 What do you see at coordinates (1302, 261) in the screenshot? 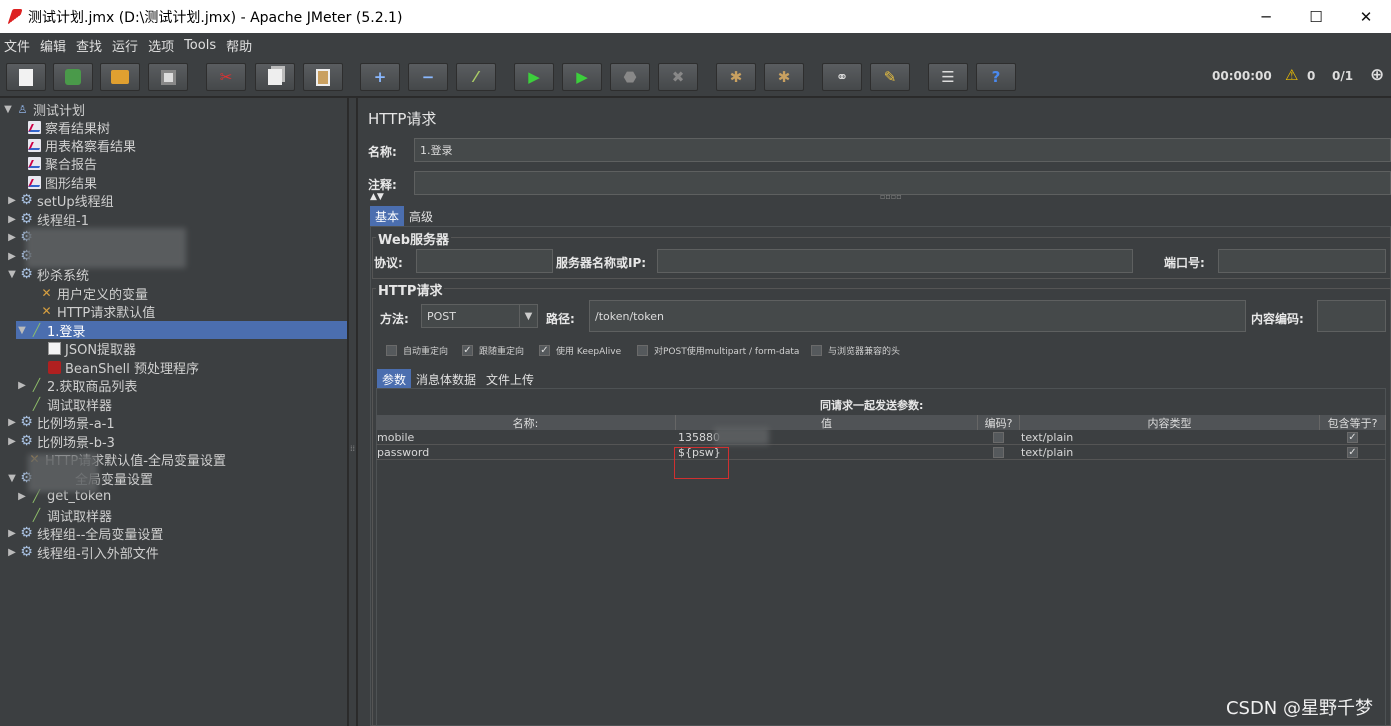
I see `port-field` at bounding box center [1302, 261].